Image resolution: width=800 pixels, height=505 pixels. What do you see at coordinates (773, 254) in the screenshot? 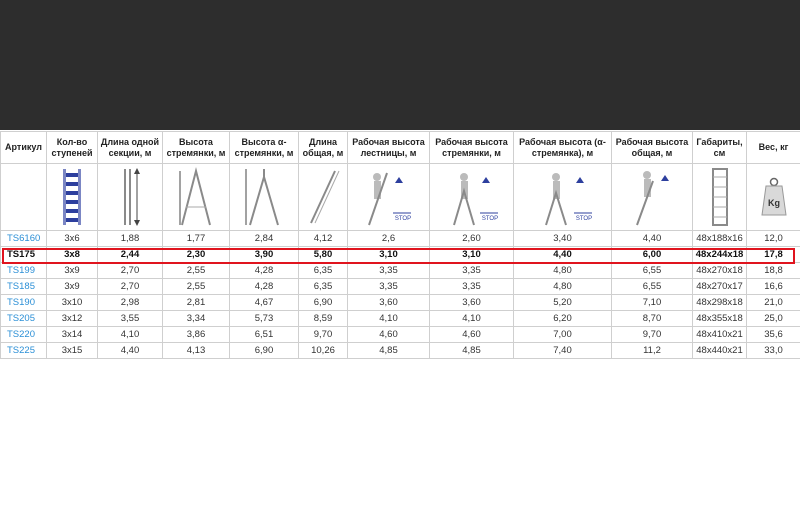
I see `table-cell: 17,8` at bounding box center [773, 254].